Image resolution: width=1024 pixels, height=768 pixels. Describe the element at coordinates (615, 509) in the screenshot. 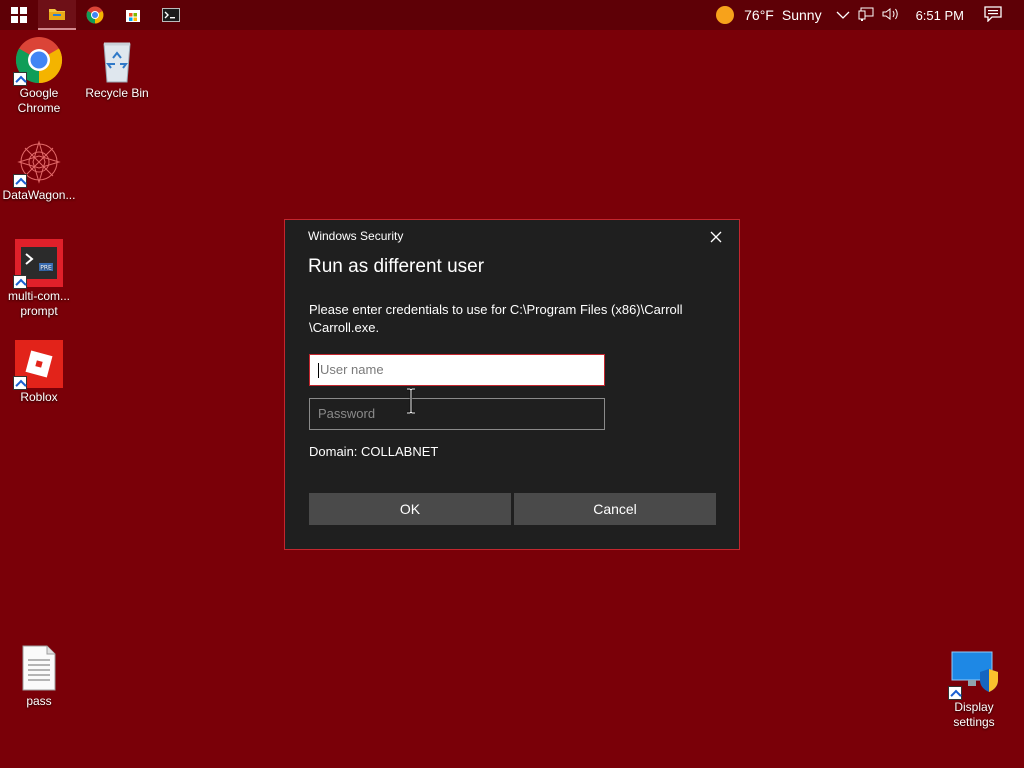

I see `cancel-button: Cancel` at that location.